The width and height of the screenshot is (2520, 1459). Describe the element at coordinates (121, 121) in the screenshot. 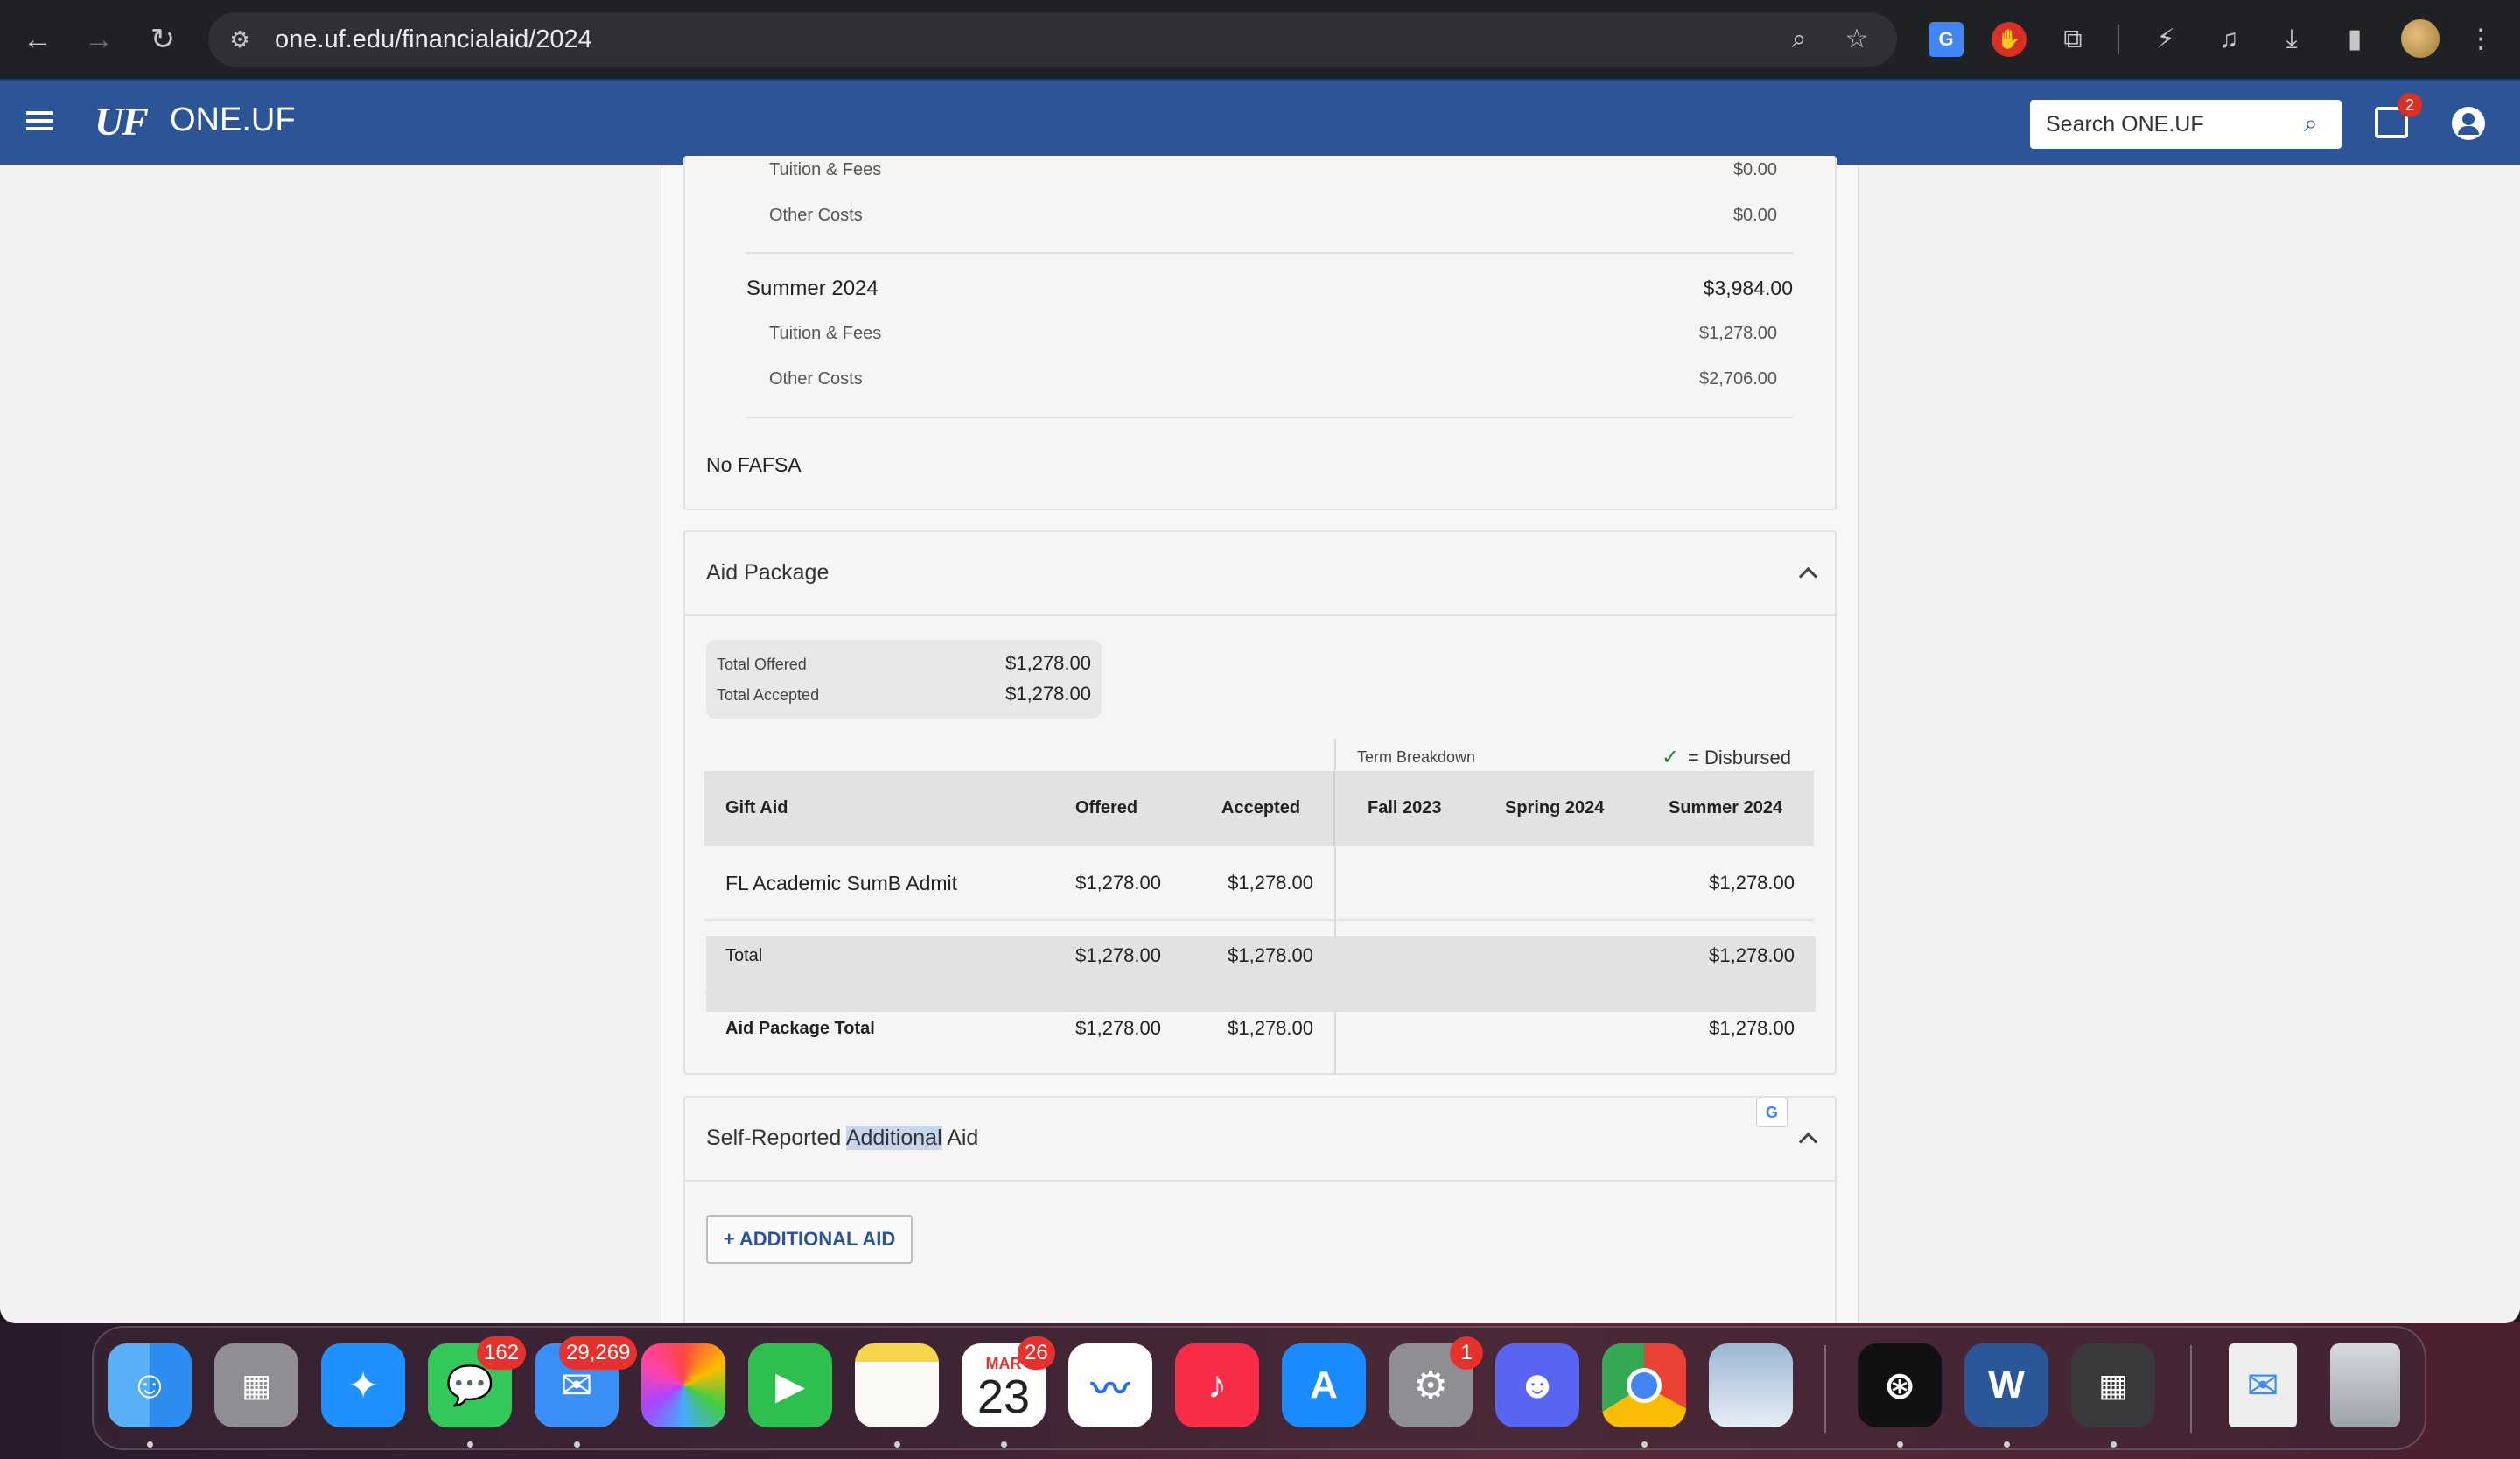

I see `uf-logo: UF` at that location.